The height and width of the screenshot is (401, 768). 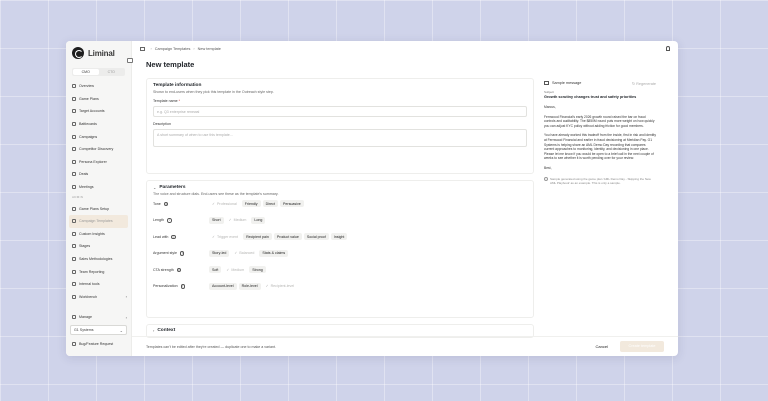 I want to click on parameter-option-chip: Short, so click(x=216, y=220).